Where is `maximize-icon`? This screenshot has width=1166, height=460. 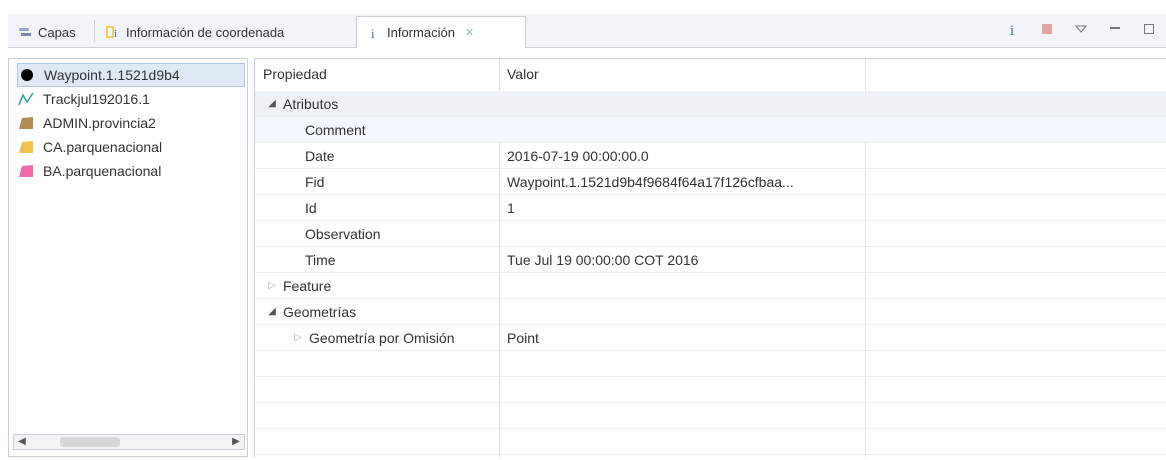 maximize-icon is located at coordinates (1149, 29).